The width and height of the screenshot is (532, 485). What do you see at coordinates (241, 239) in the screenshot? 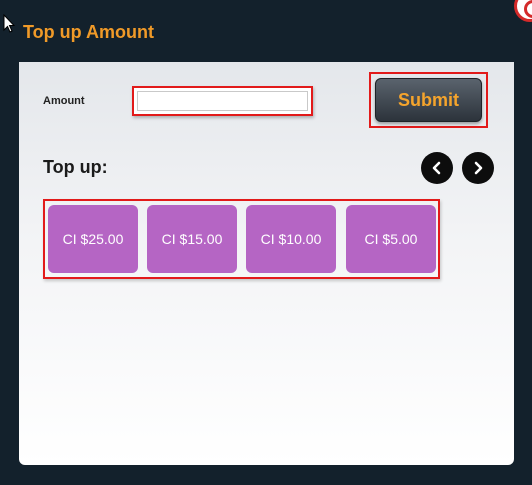
I see `topup-options-highlight: CI $25.00 CI $15.00 CI $10.00 CI $5.00` at bounding box center [241, 239].